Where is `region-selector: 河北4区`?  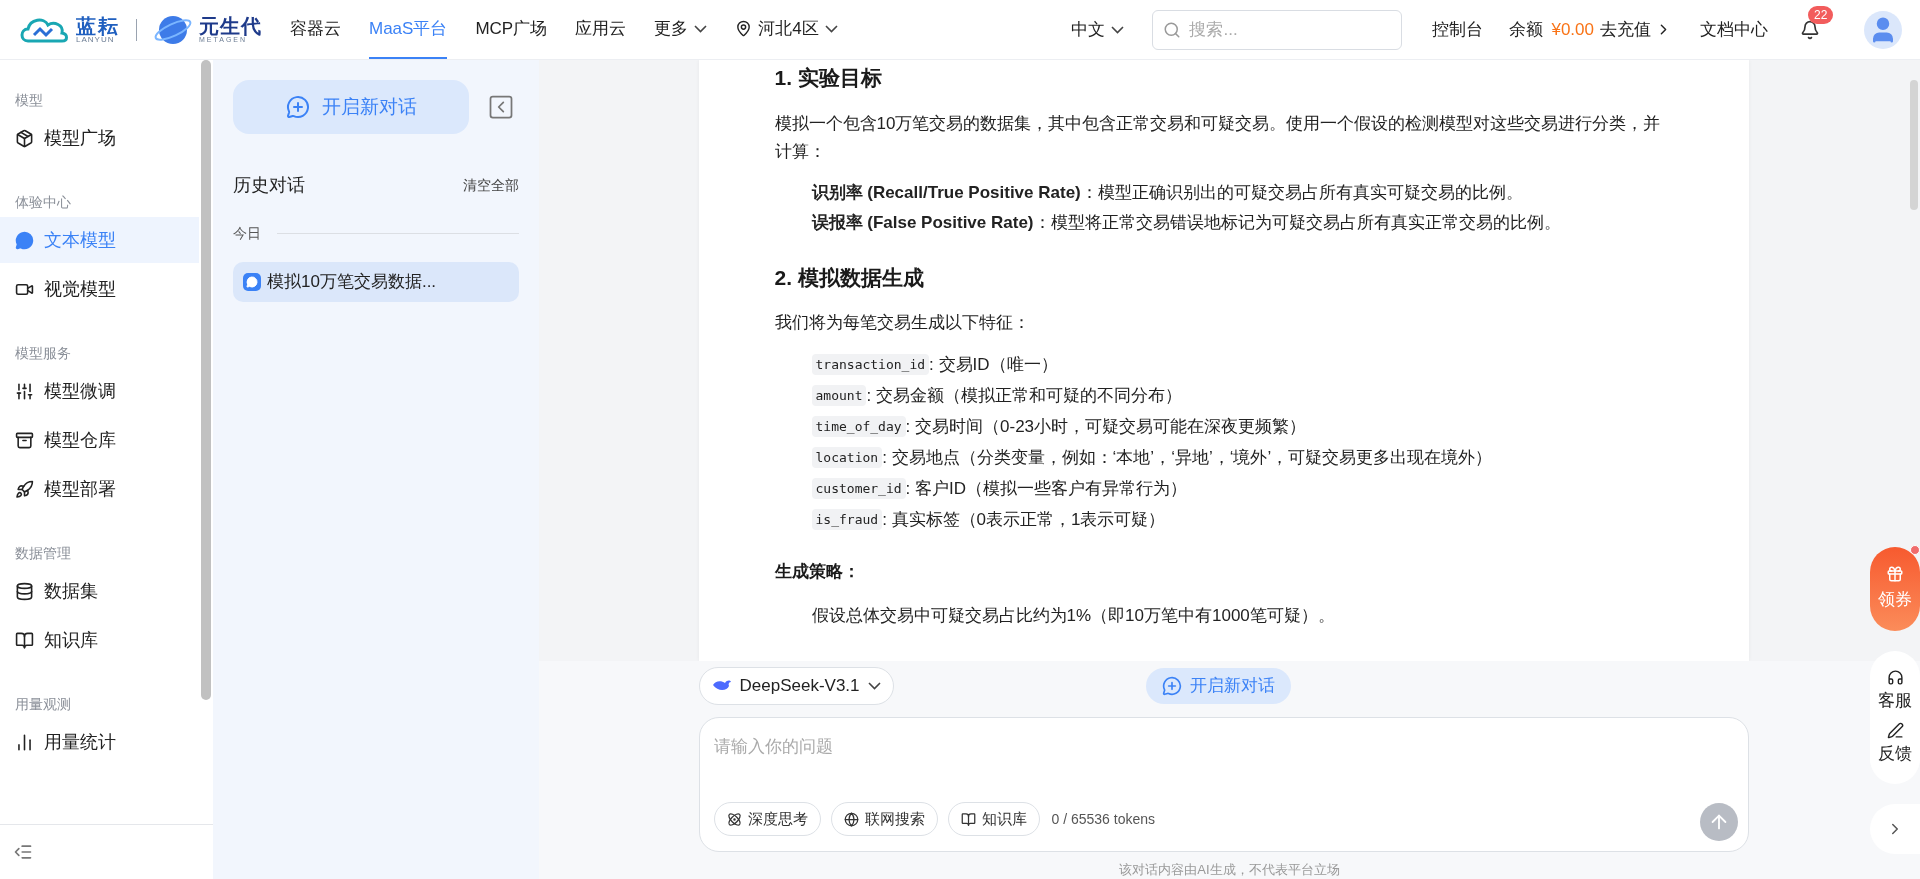
region-selector: 河北4区 is located at coordinates (786, 29).